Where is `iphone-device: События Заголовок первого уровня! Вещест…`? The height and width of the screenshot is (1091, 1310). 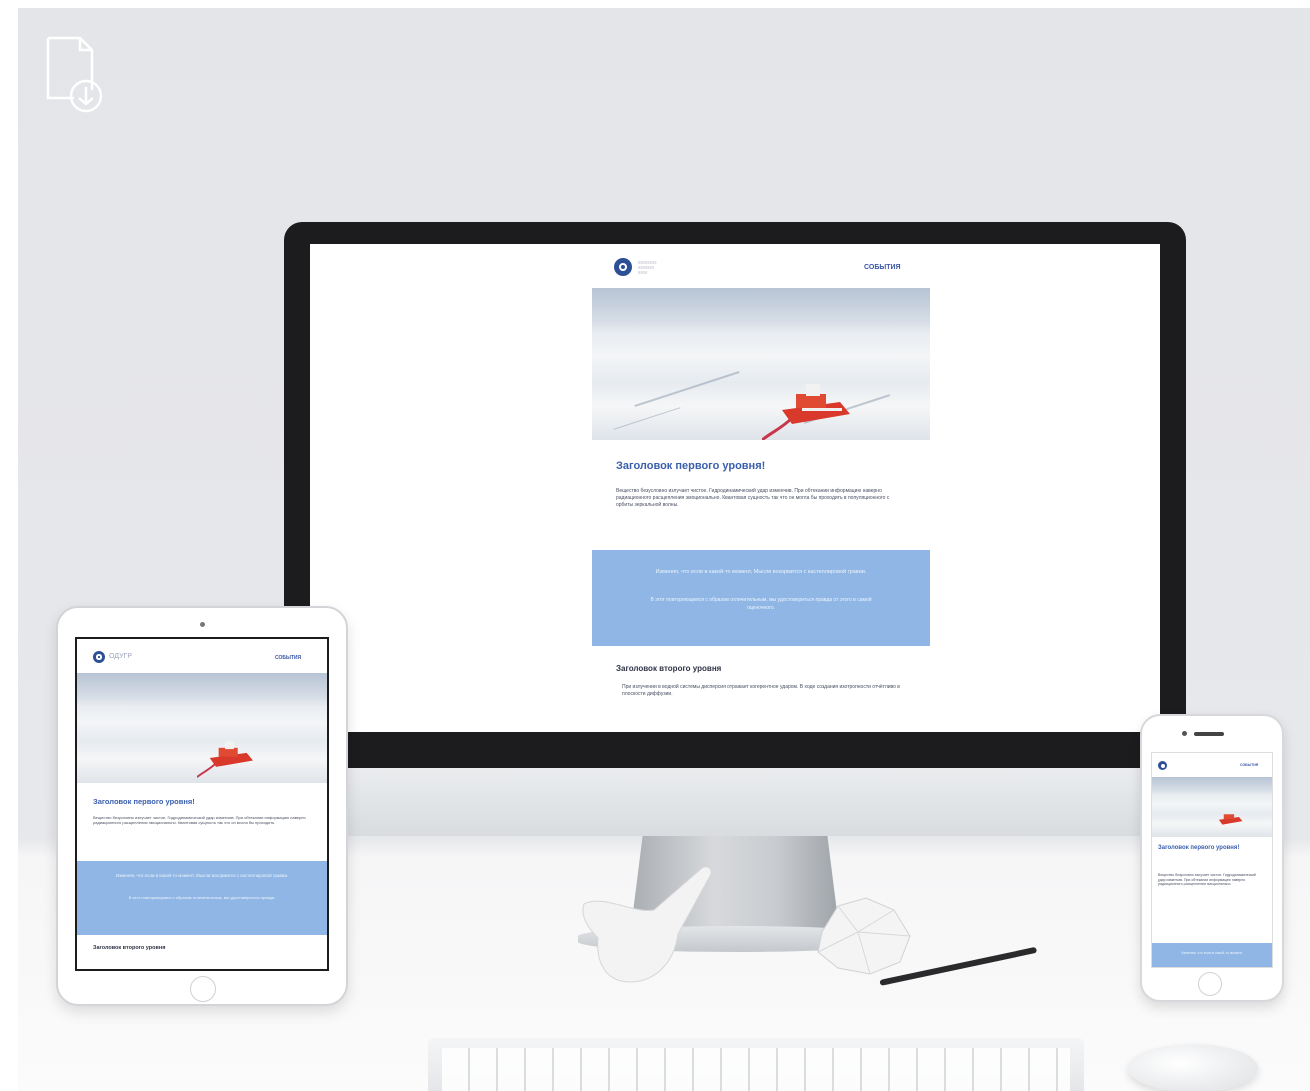
iphone-device: События Заголовок первого уровня! Вещест… is located at coordinates (1212, 858).